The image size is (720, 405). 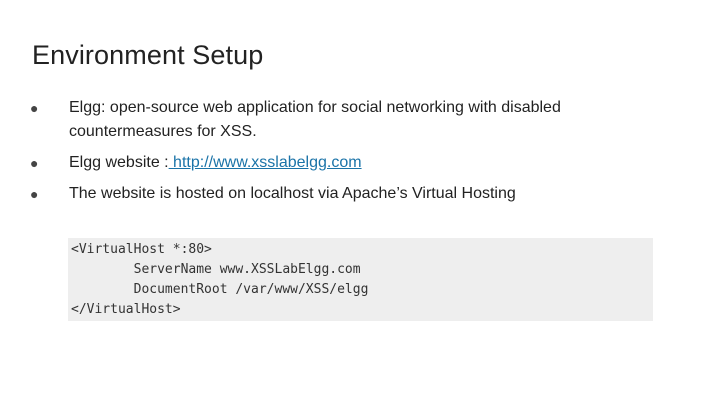 I want to click on code-line: <VirtualHost *:80>, so click(x=141, y=249).